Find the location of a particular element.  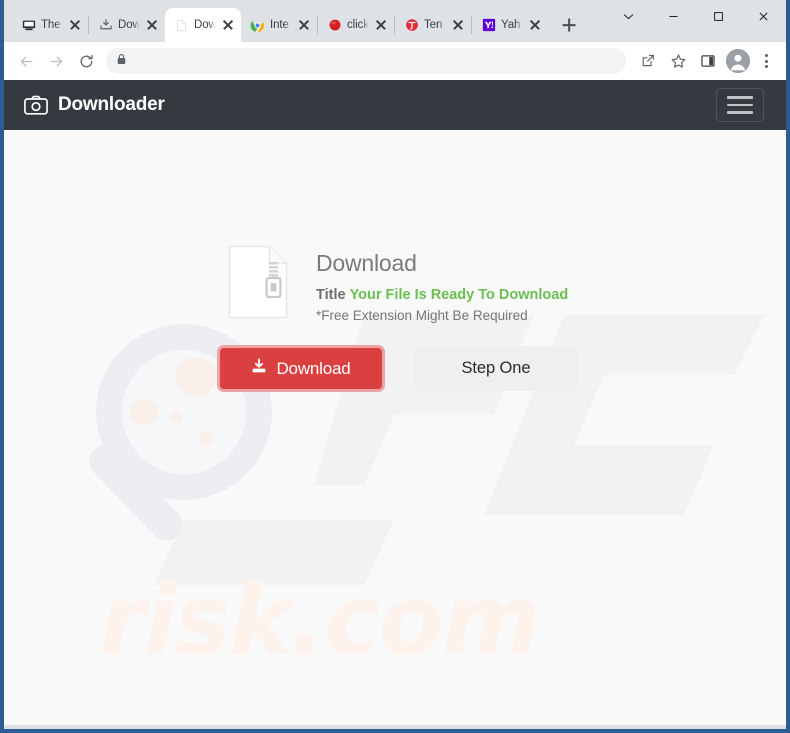

zip-file-icon is located at coordinates (258, 282).